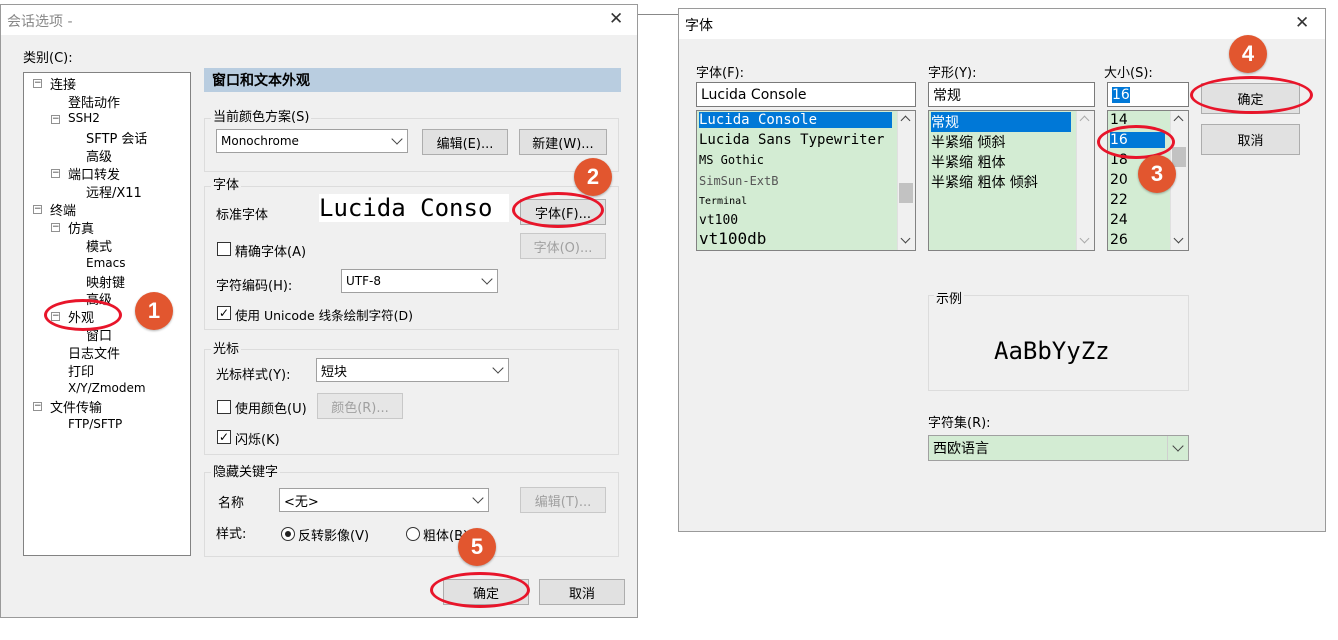  What do you see at coordinates (107, 388) in the screenshot?
I see `tree-item-xyzmodem: X/Y/Zmodem` at bounding box center [107, 388].